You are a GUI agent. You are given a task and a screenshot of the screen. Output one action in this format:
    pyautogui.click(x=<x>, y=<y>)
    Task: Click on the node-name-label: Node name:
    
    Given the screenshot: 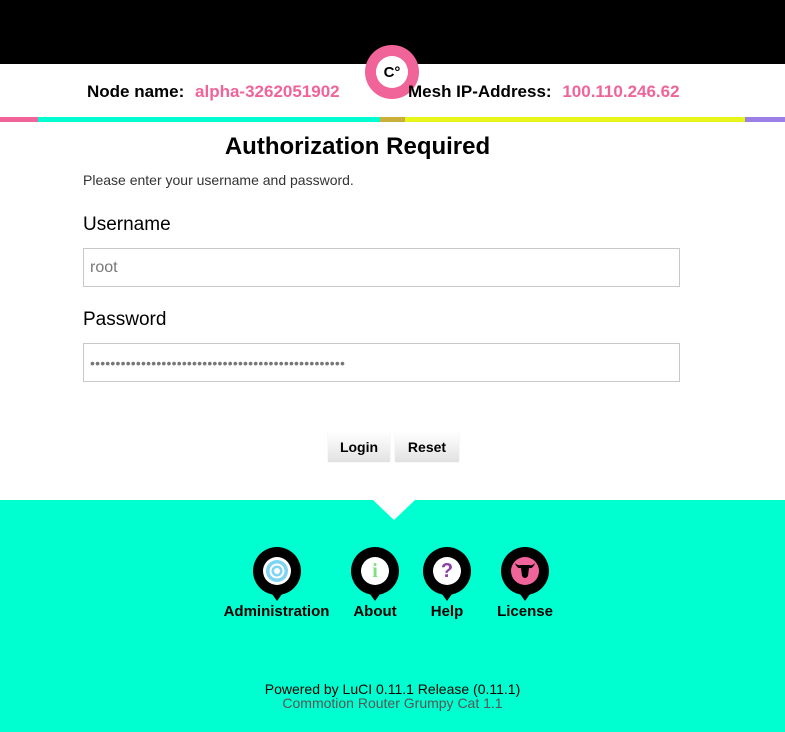 What is the action you would take?
    pyautogui.click(x=136, y=91)
    